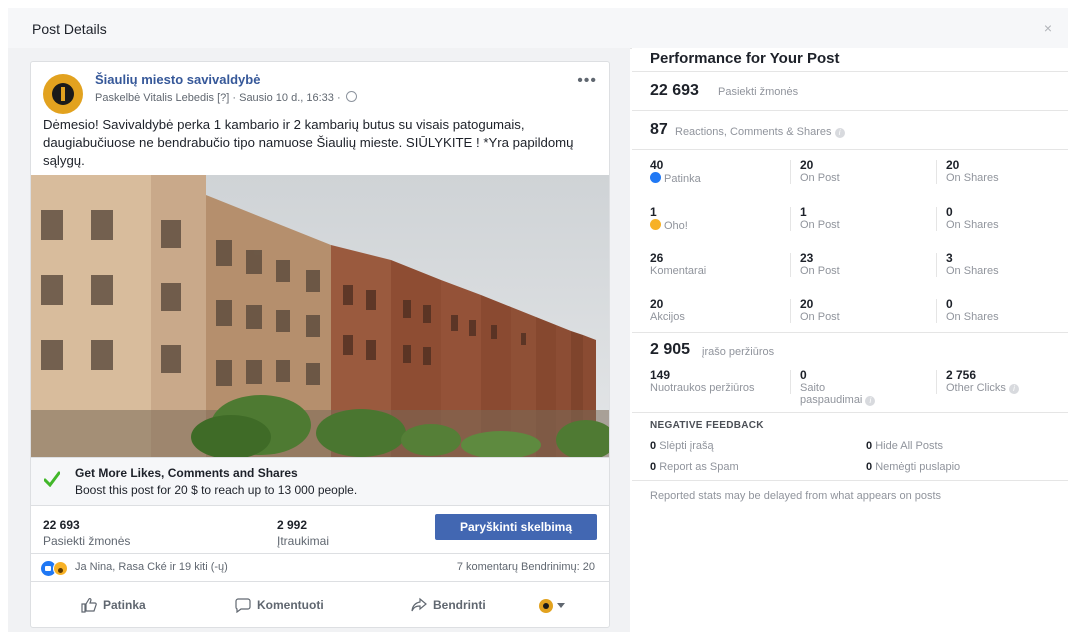 Image resolution: width=1076 pixels, height=632 pixels. I want to click on likes-on-post-count: 20, so click(807, 165).